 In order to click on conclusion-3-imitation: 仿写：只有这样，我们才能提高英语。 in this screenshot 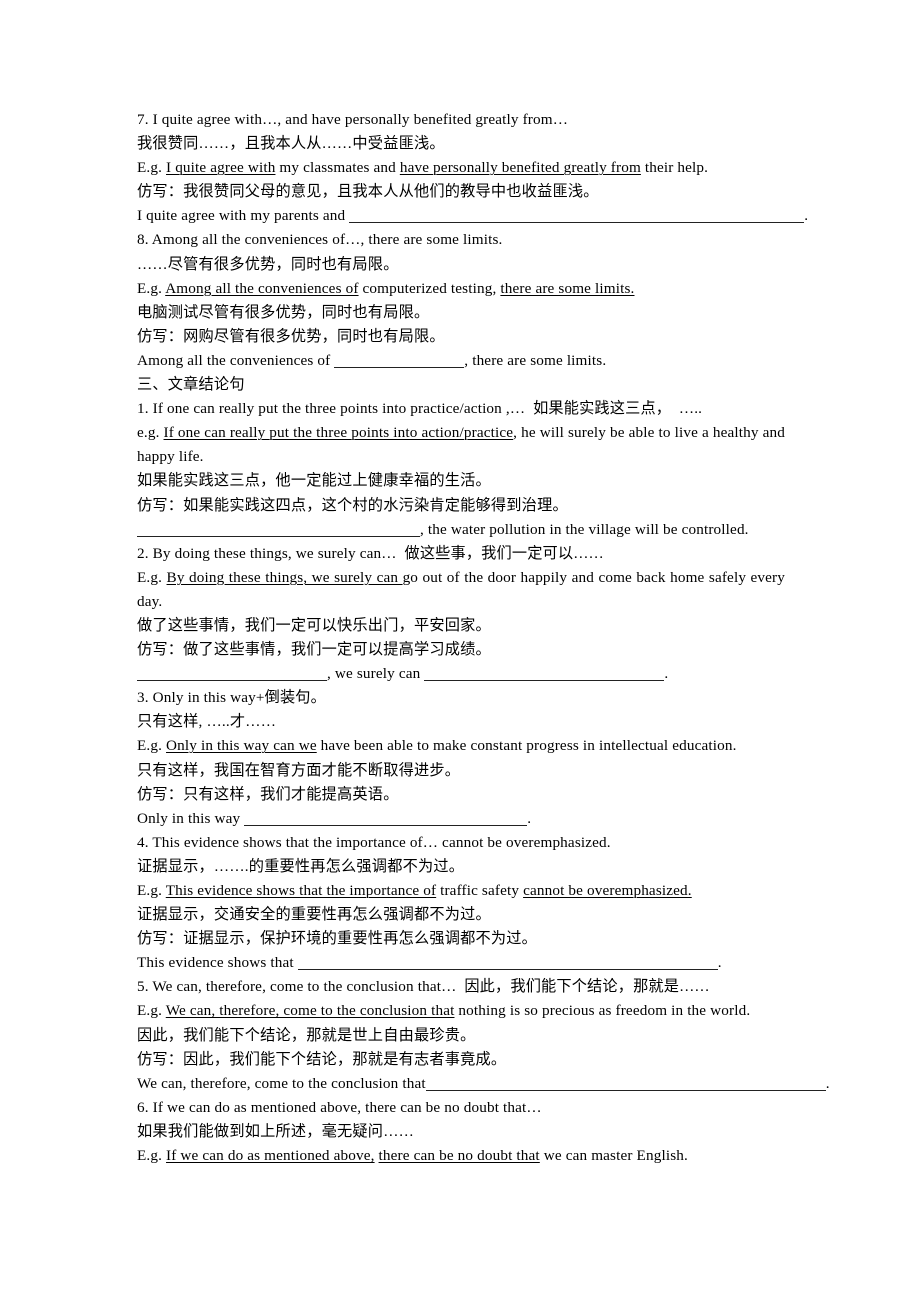, I will do `click(268, 794)`.